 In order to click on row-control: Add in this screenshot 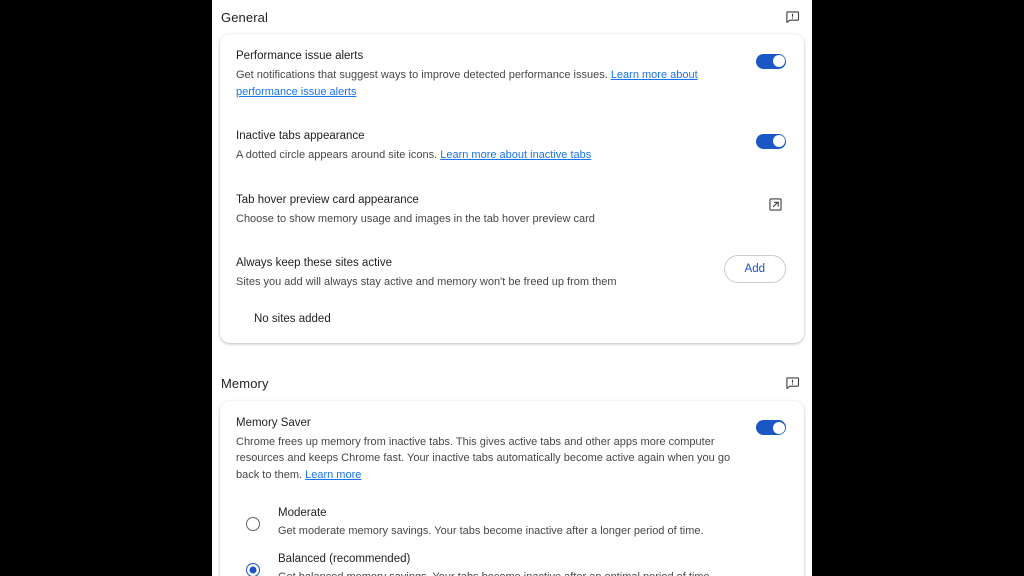, I will do `click(754, 269)`.